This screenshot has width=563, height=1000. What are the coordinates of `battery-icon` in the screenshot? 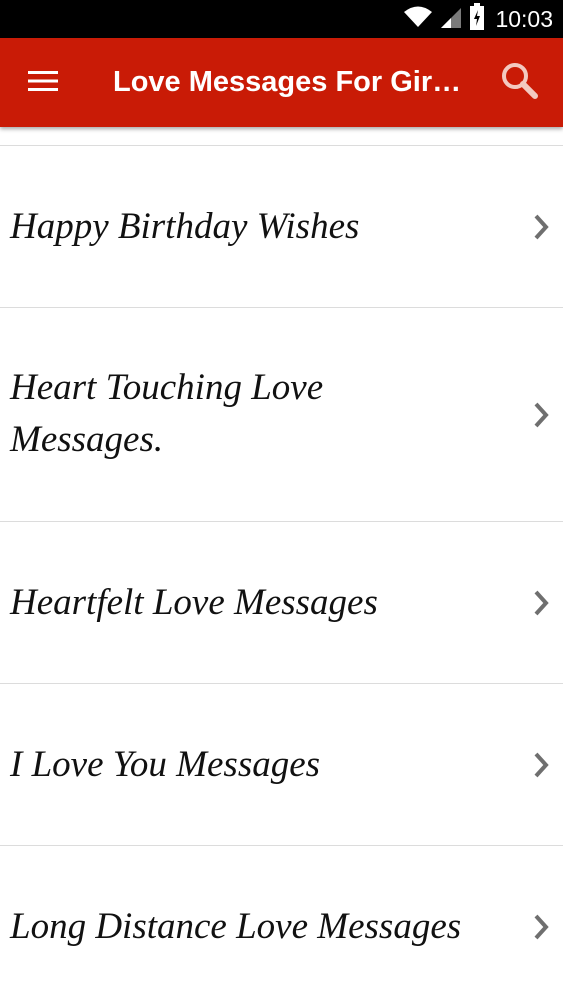 It's located at (477, 19).